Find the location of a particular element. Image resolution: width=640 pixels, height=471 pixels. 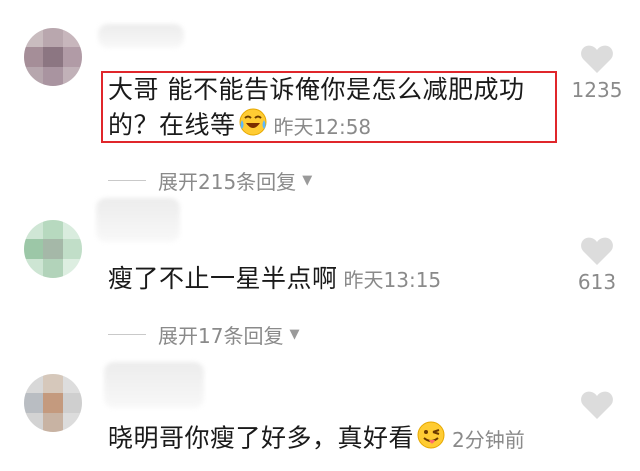

comment-line-1: 瘦了不止一星半点啊 is located at coordinates (223, 278).